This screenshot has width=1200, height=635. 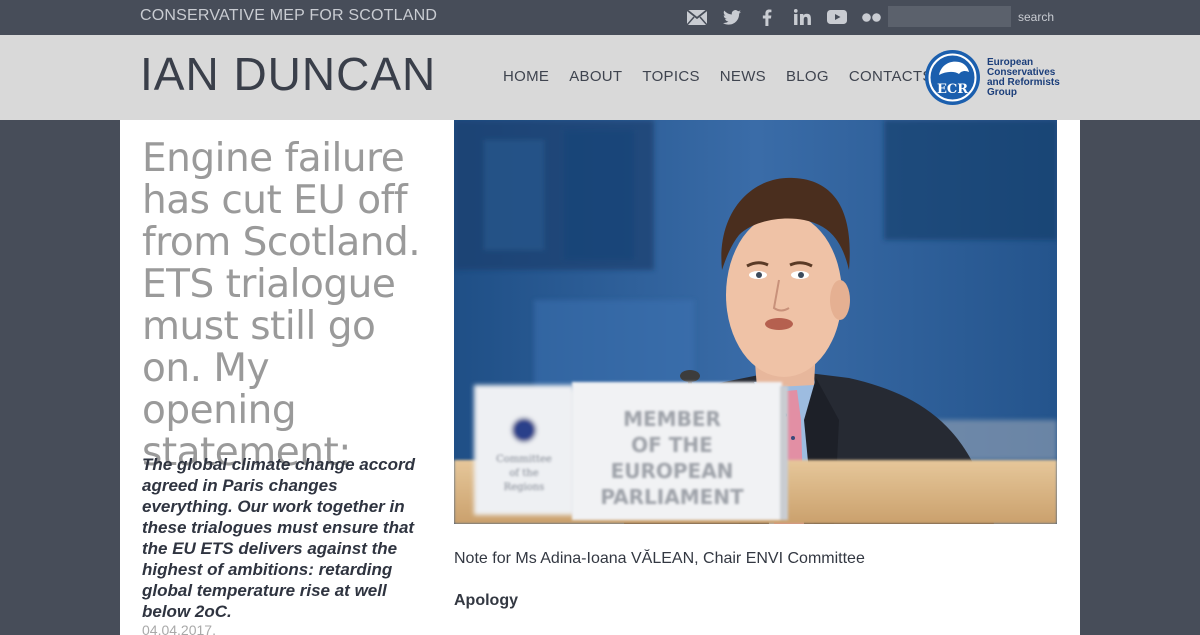 I want to click on nav-news: NEWS, so click(x=743, y=76).